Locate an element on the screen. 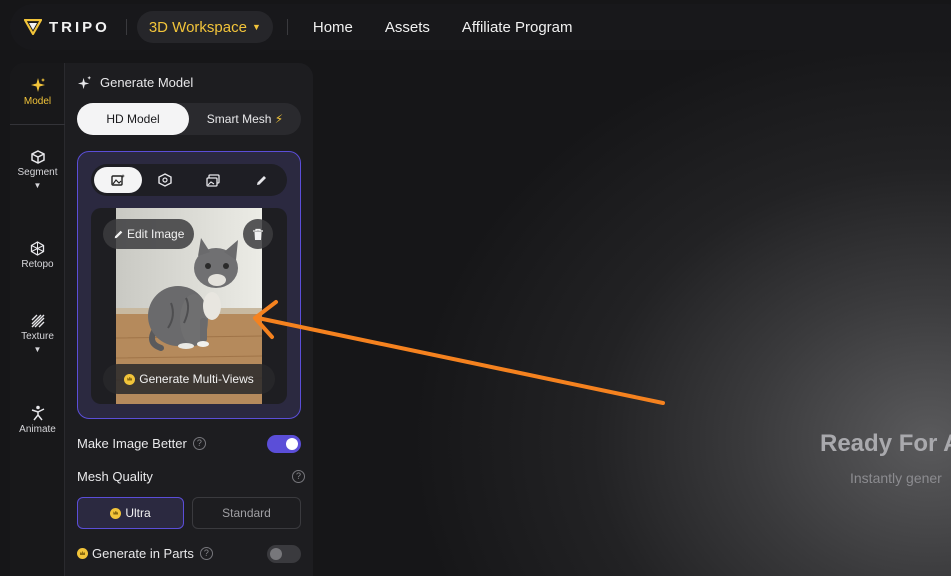  smart-mesh-option: Smart Mesh ⚡ is located at coordinates (245, 119).